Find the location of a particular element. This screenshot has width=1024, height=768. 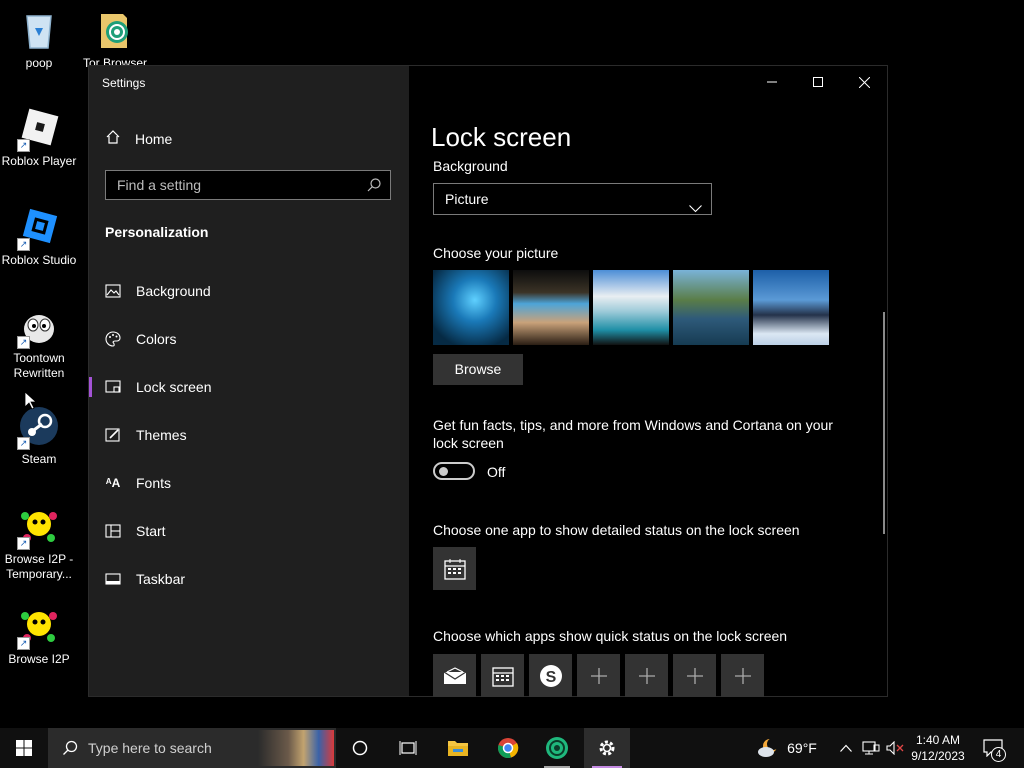

nav-item-background: Background is located at coordinates (249, 291).